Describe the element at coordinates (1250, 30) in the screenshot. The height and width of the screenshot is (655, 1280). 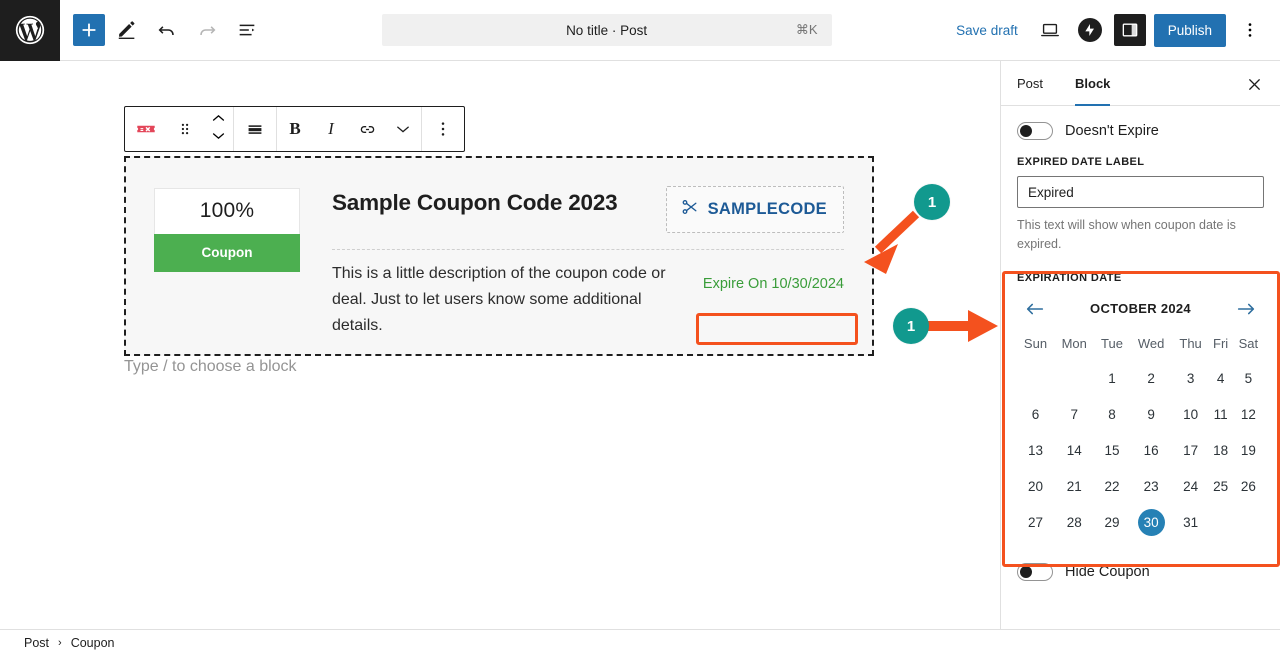
I see `editor-options-vertical-ellipsis-icon` at that location.